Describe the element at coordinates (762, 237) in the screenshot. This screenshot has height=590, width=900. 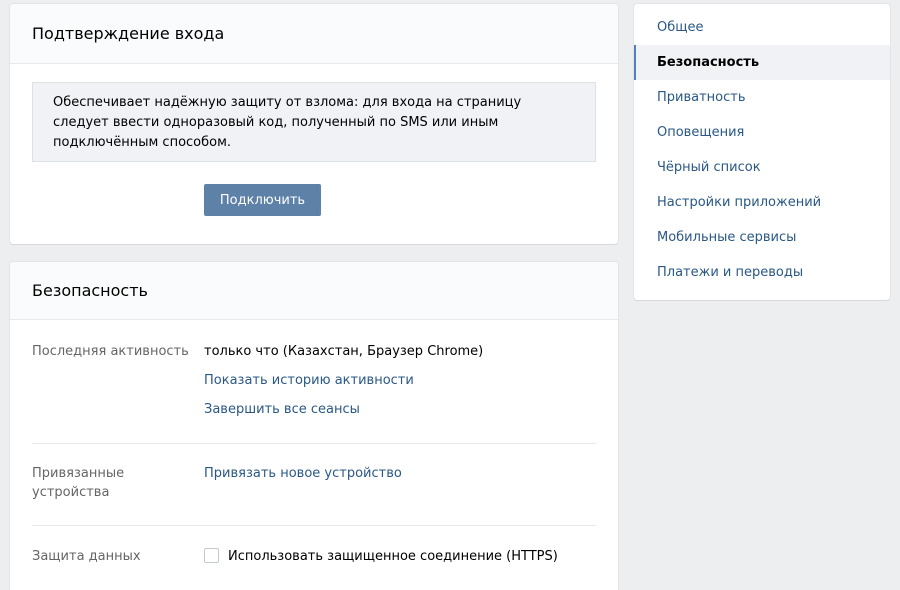
I see `nav-item-mobile-services: Мобильные сервисы` at that location.